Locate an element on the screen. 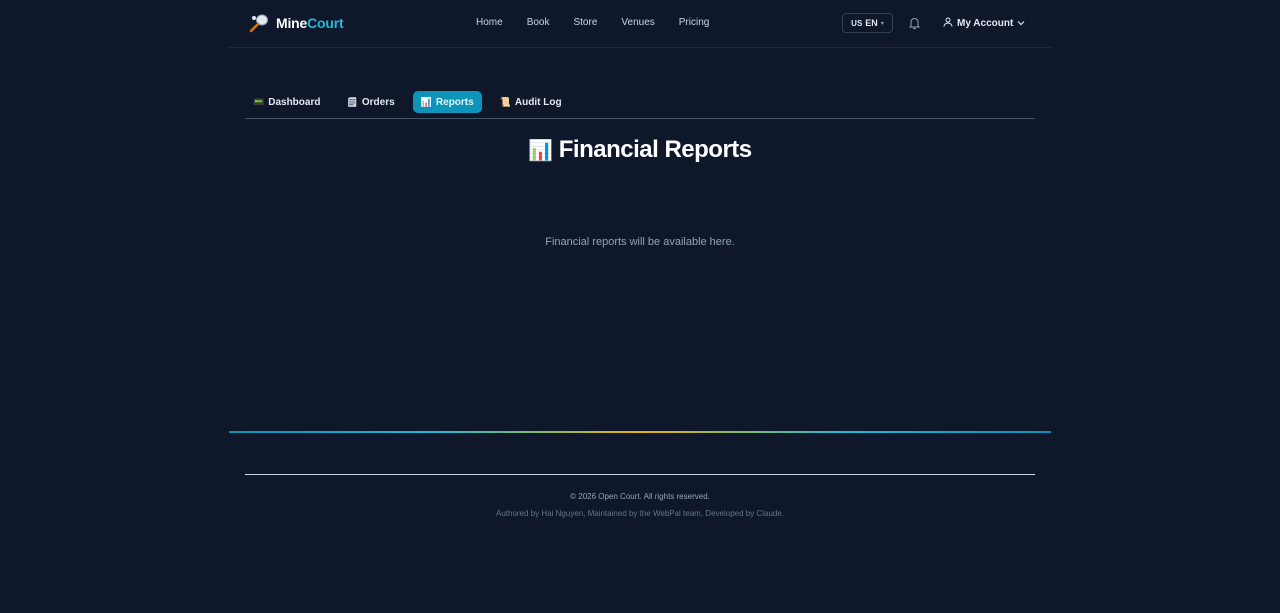 Image resolution: width=1280 pixels, height=613 pixels. scroll-icon: 📜 is located at coordinates (505, 101).